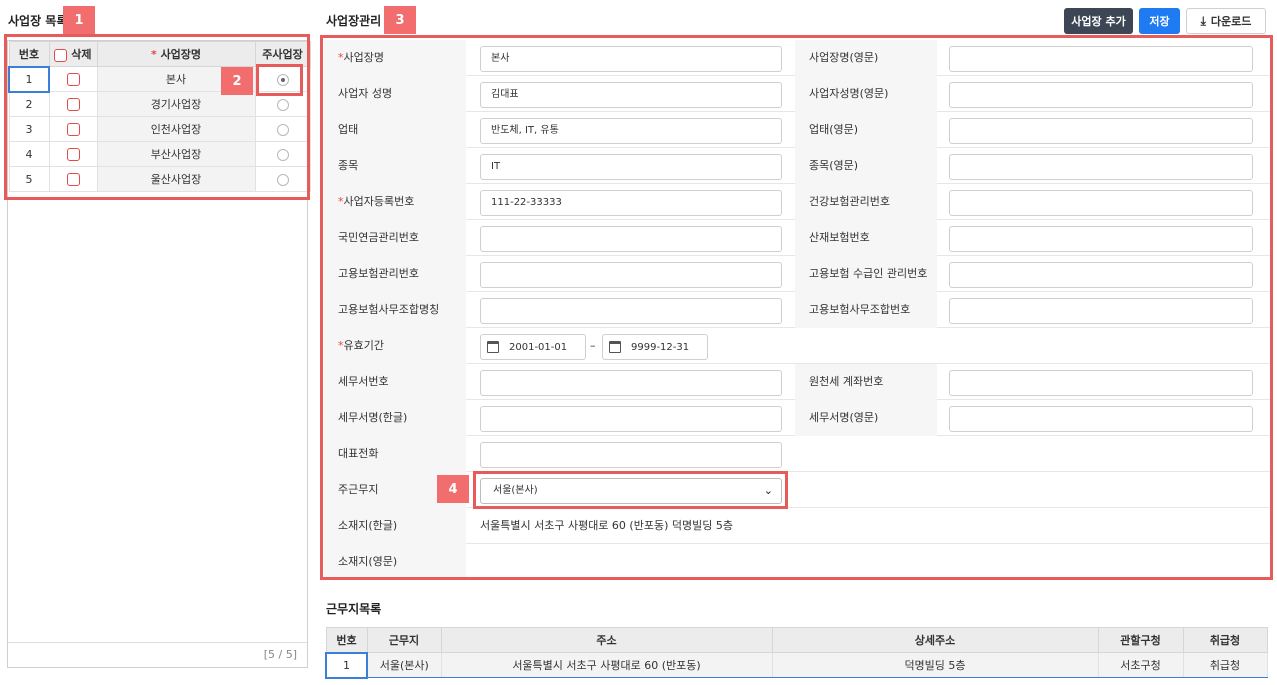 The image size is (1277, 685). What do you see at coordinates (176, 104) in the screenshot?
I see `row-name: 경기사업장` at bounding box center [176, 104].